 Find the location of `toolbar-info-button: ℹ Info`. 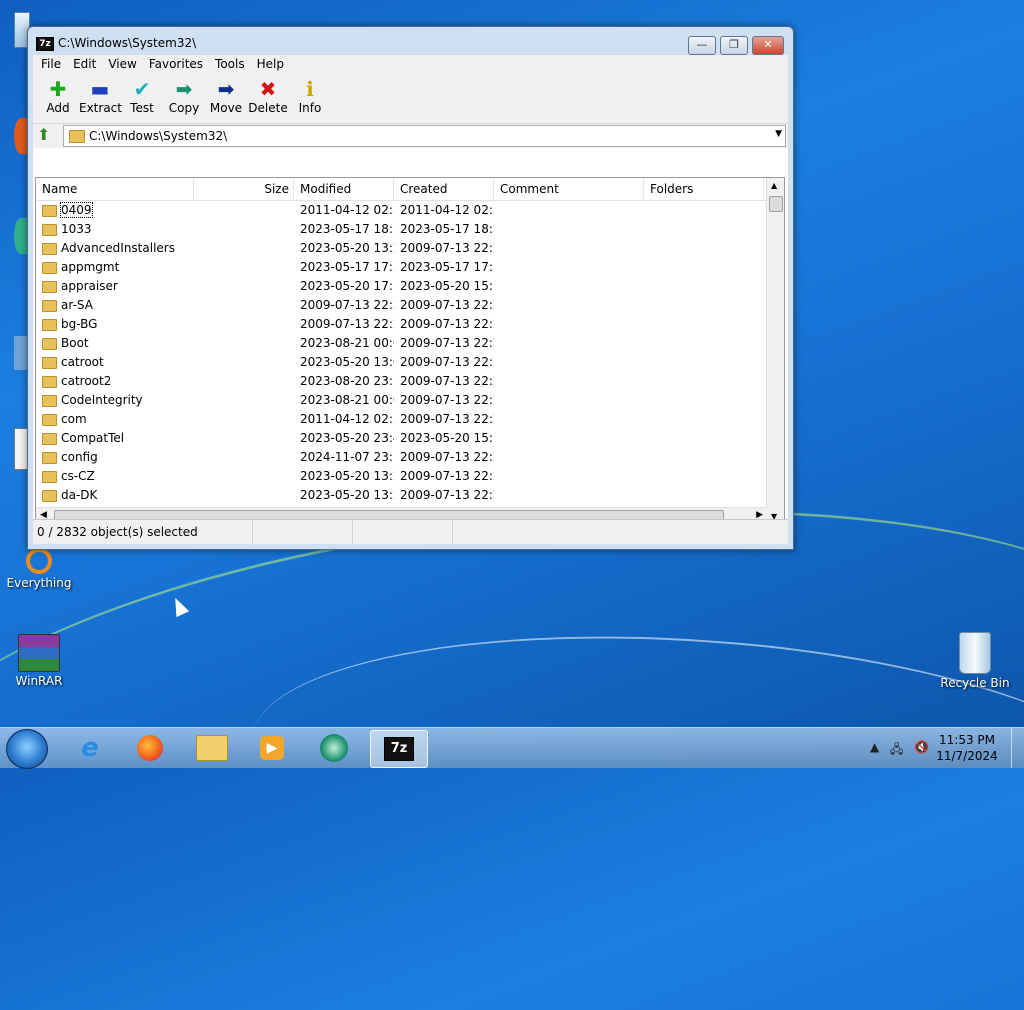

toolbar-info-button: ℹ Info is located at coordinates (310, 98).